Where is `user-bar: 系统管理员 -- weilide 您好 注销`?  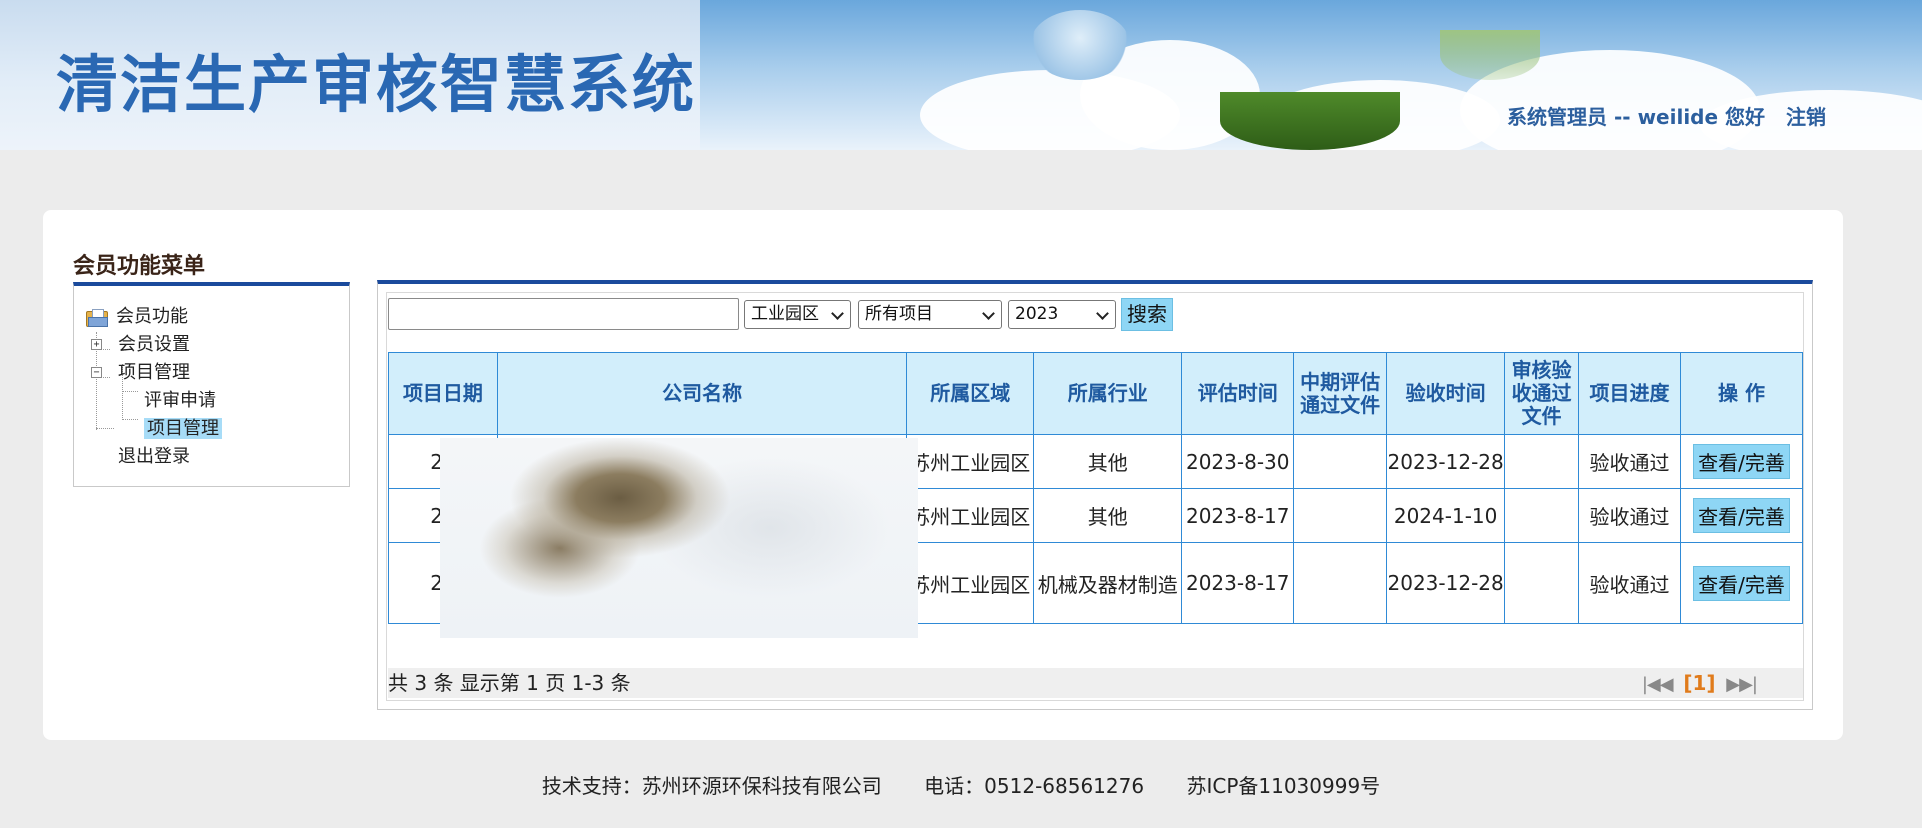
user-bar: 系统管理员 -- weilide 您好 注销 is located at coordinates (1666, 115).